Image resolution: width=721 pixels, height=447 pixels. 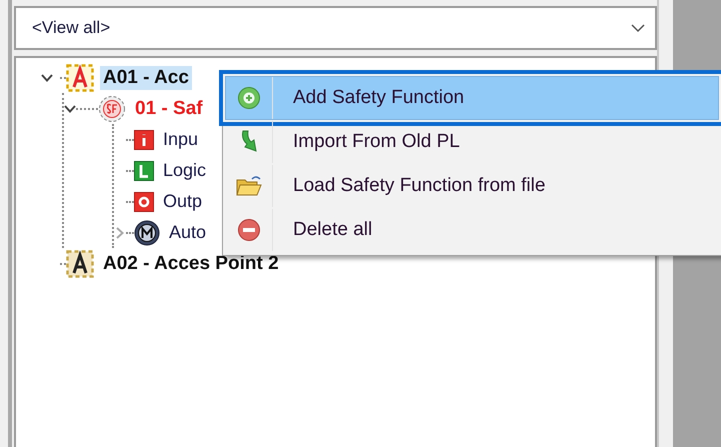 I want to click on tree-item: Outp, so click(x=183, y=201).